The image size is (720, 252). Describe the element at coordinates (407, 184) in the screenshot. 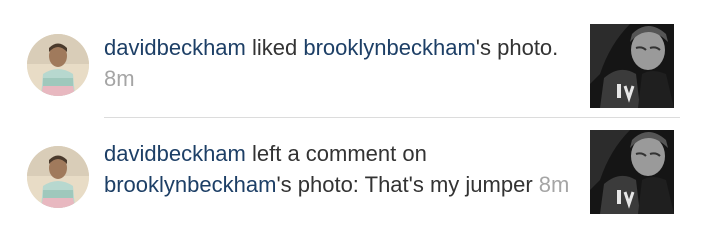

I see `suffix-text: 's photo: That's my jumper` at that location.